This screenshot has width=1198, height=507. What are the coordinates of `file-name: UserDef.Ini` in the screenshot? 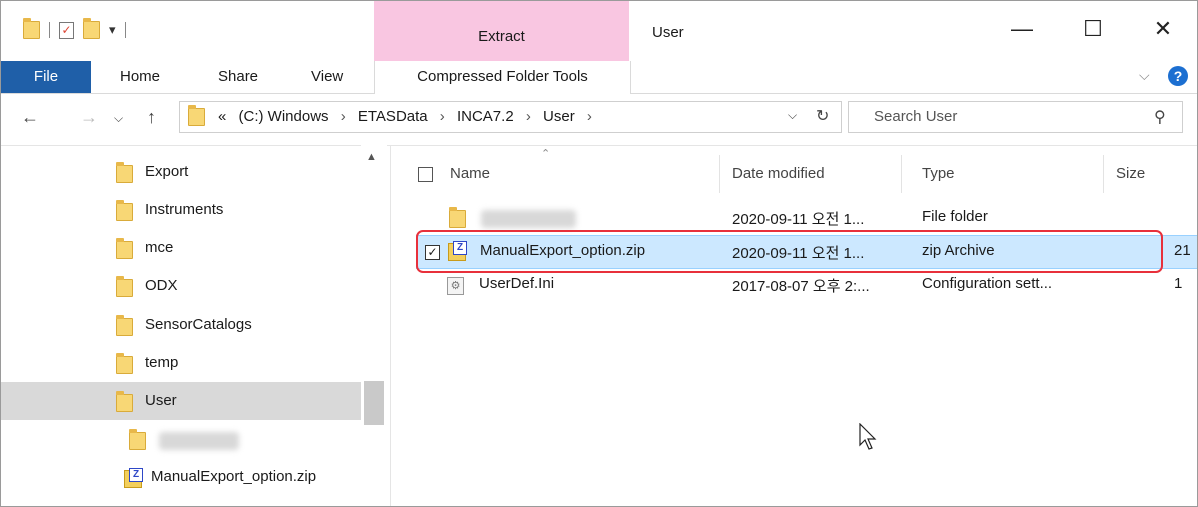 It's located at (517, 283).